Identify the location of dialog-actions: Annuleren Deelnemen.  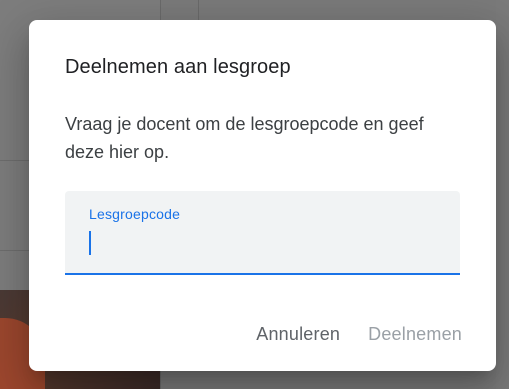
(359, 334).